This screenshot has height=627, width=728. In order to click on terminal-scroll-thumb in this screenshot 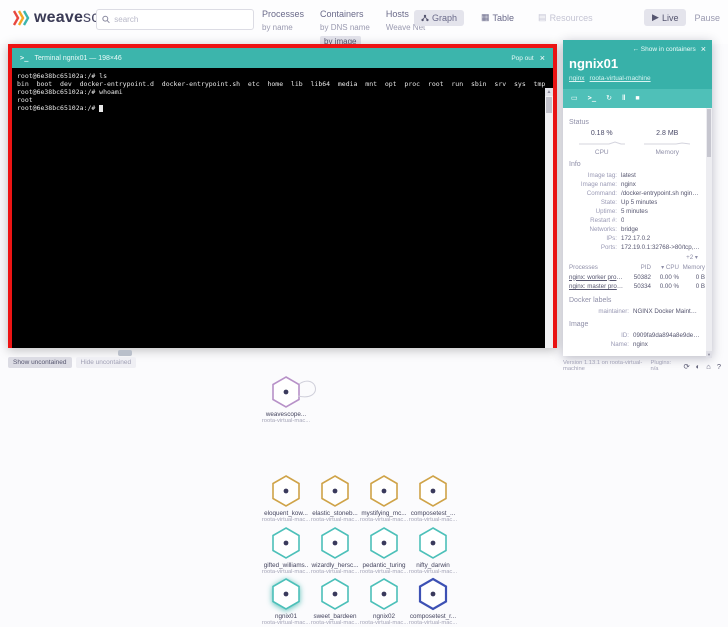, I will do `click(549, 105)`.